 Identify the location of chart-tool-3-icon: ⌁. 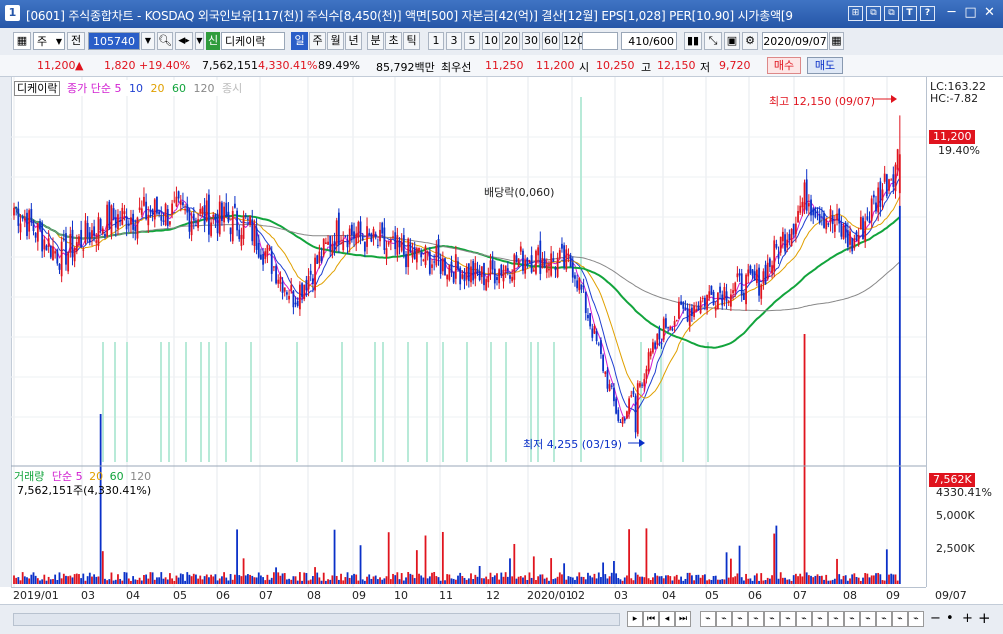
(740, 619).